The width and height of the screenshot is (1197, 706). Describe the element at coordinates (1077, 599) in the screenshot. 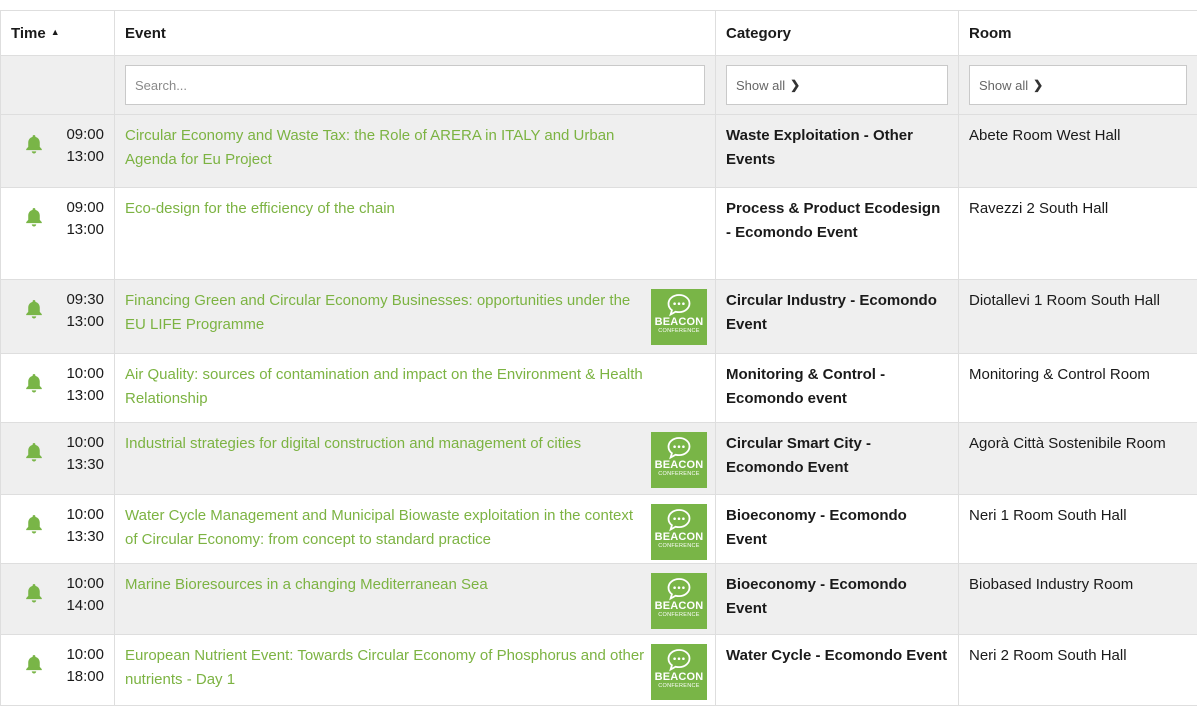

I see `room-cell: Biobased Industry Room` at that location.